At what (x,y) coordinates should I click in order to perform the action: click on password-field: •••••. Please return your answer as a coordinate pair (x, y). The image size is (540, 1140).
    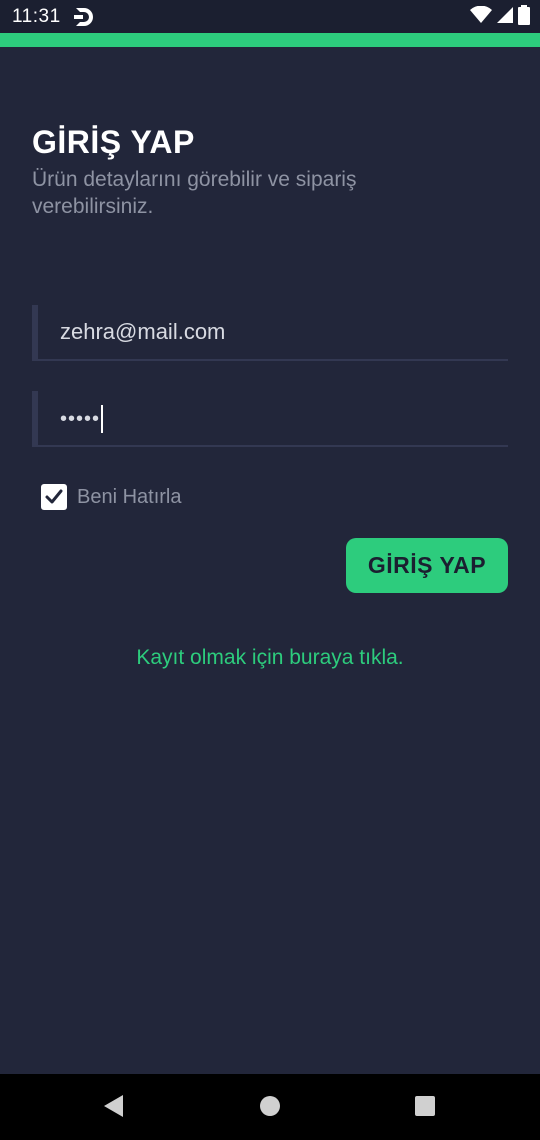
    Looking at the image, I should click on (270, 419).